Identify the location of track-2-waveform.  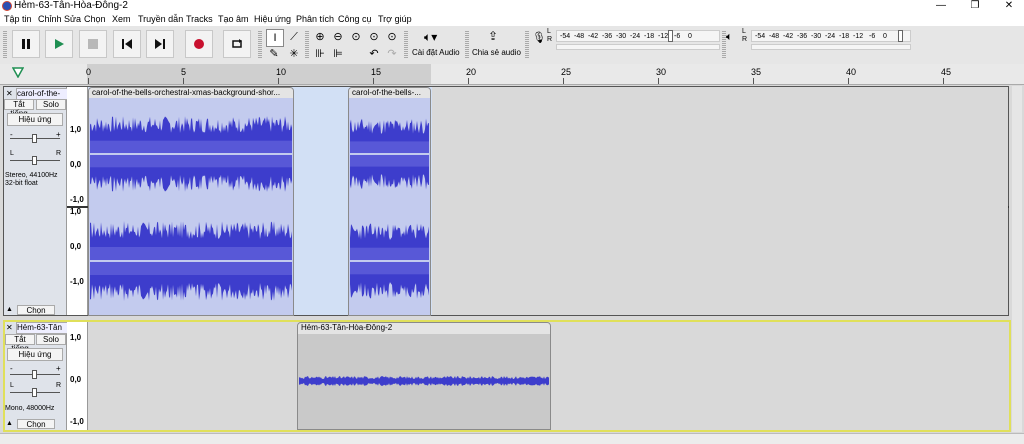
(424, 381).